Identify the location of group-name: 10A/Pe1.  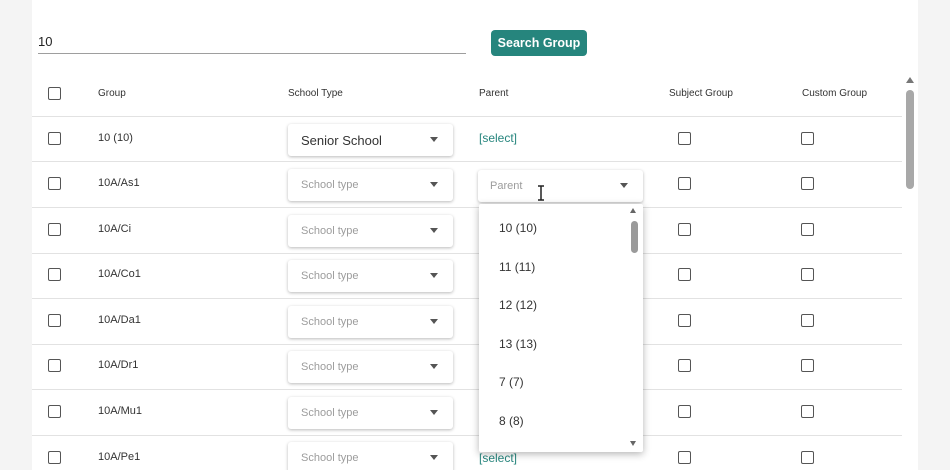
(119, 457).